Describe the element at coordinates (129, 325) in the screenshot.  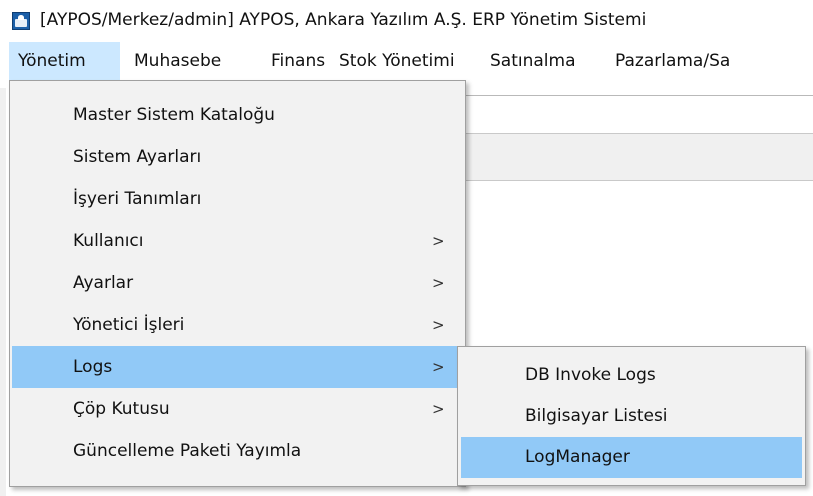
I see `menu-item-label: Yönetici İşleri` at that location.